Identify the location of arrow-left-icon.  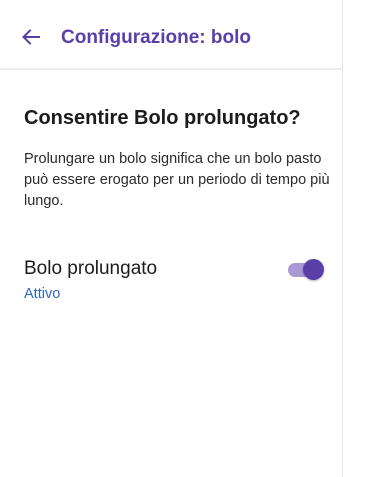
(31, 37).